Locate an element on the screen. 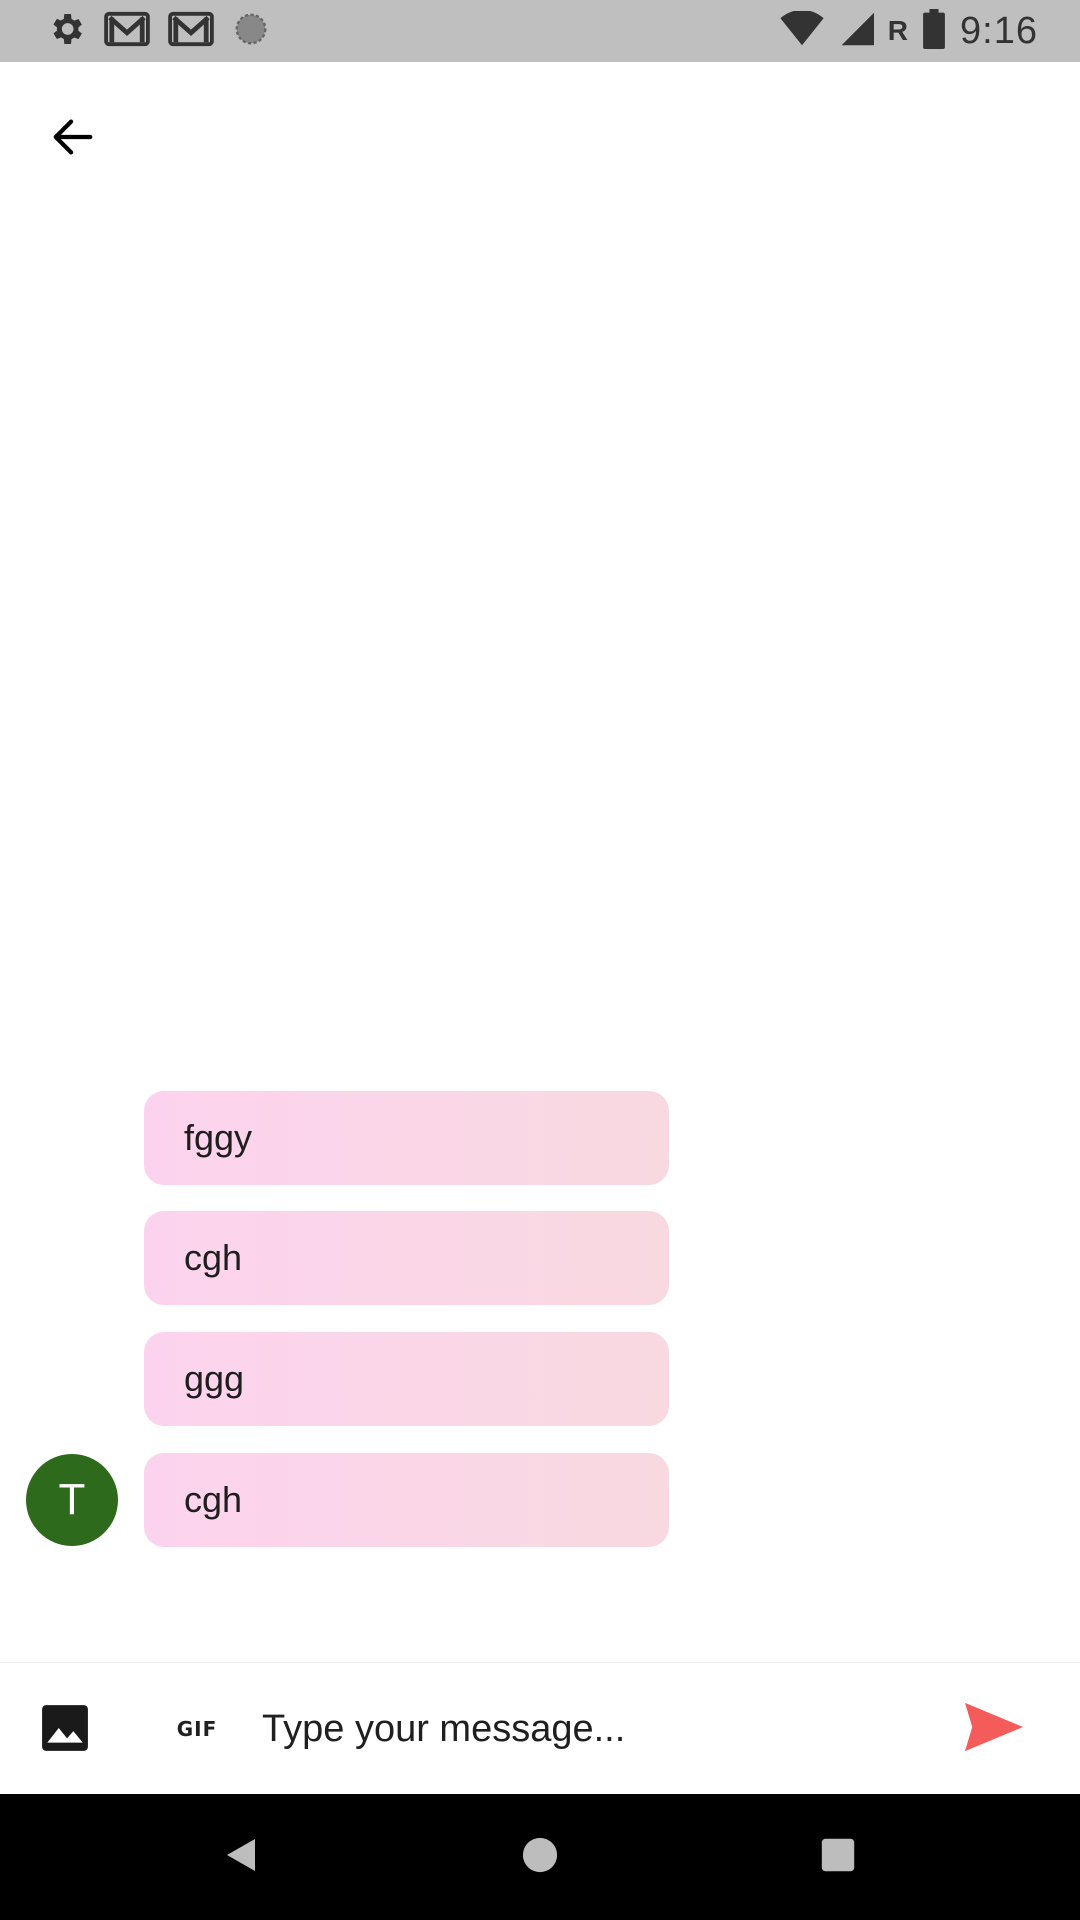 This screenshot has width=1080, height=1920. recents-square-icon is located at coordinates (838, 1857).